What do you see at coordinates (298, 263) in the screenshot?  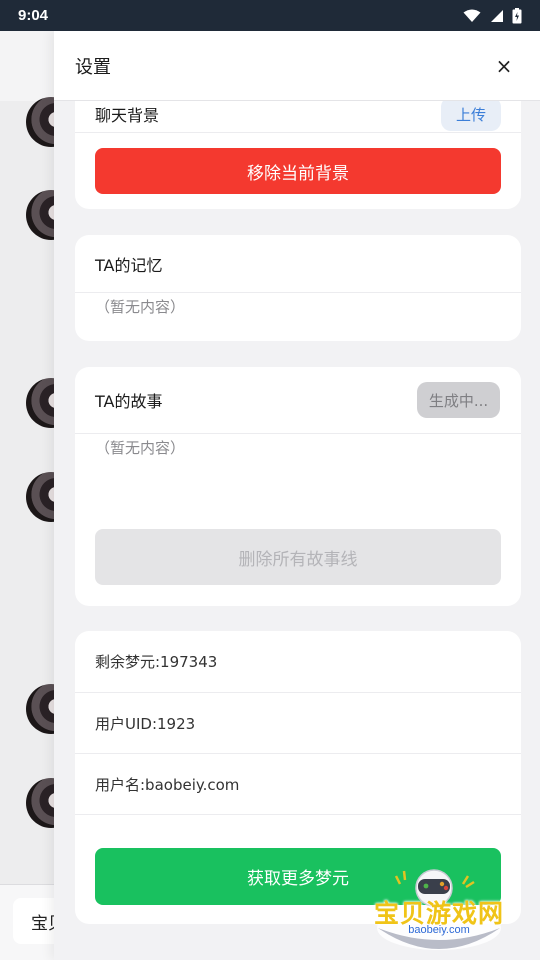 I see `memory-title-row: TA的记忆` at bounding box center [298, 263].